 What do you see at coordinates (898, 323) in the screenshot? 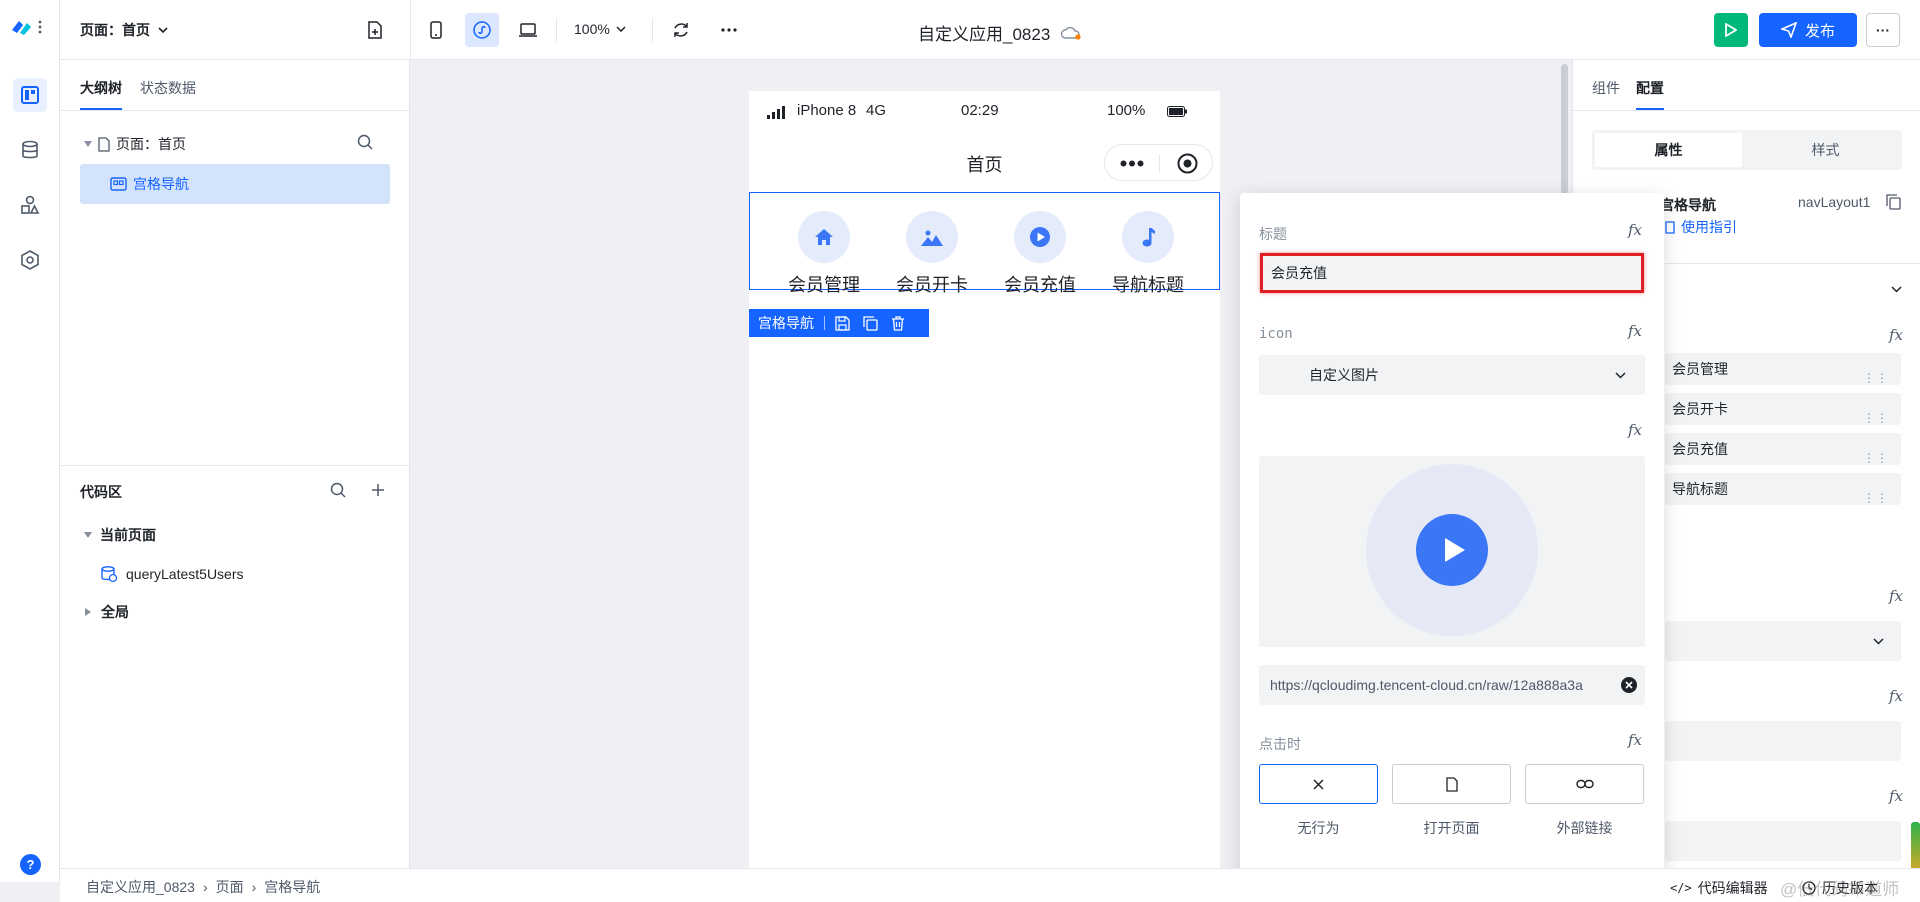
I see `delete-icon` at bounding box center [898, 323].